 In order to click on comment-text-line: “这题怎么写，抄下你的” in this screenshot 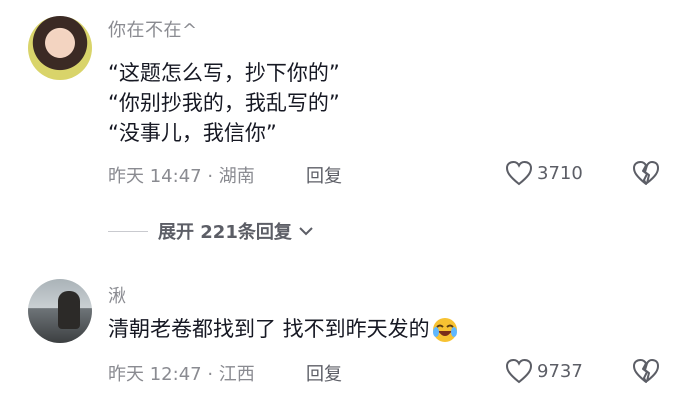, I will do `click(224, 73)`.